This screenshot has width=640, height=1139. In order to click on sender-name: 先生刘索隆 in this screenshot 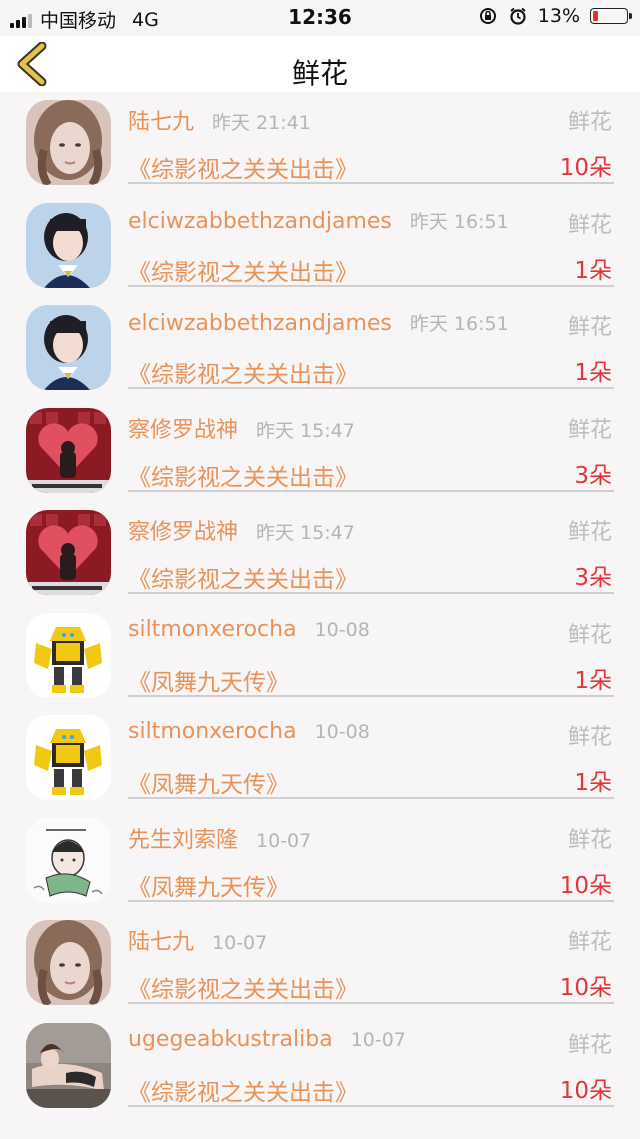, I will do `click(183, 840)`.